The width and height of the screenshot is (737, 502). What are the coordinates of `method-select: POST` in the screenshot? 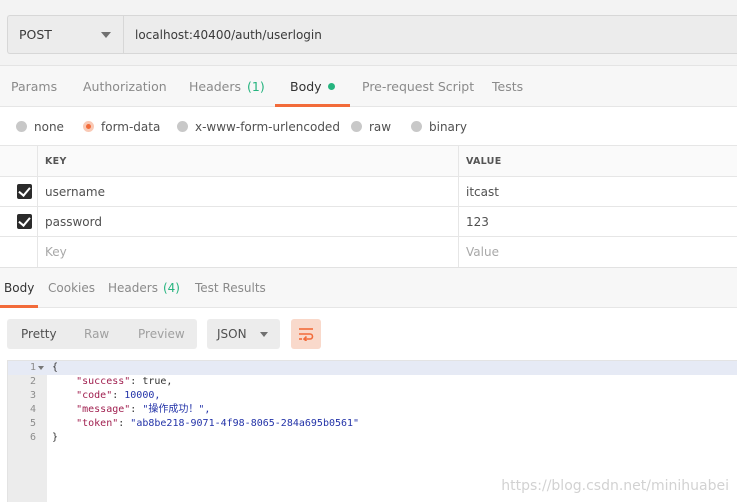 It's located at (65, 34).